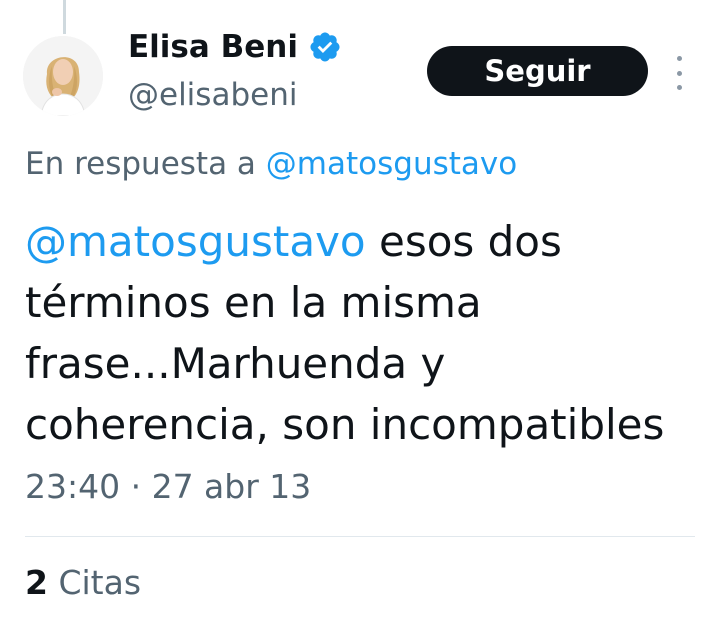  I want to click on quotes-count: 2, so click(36, 582).